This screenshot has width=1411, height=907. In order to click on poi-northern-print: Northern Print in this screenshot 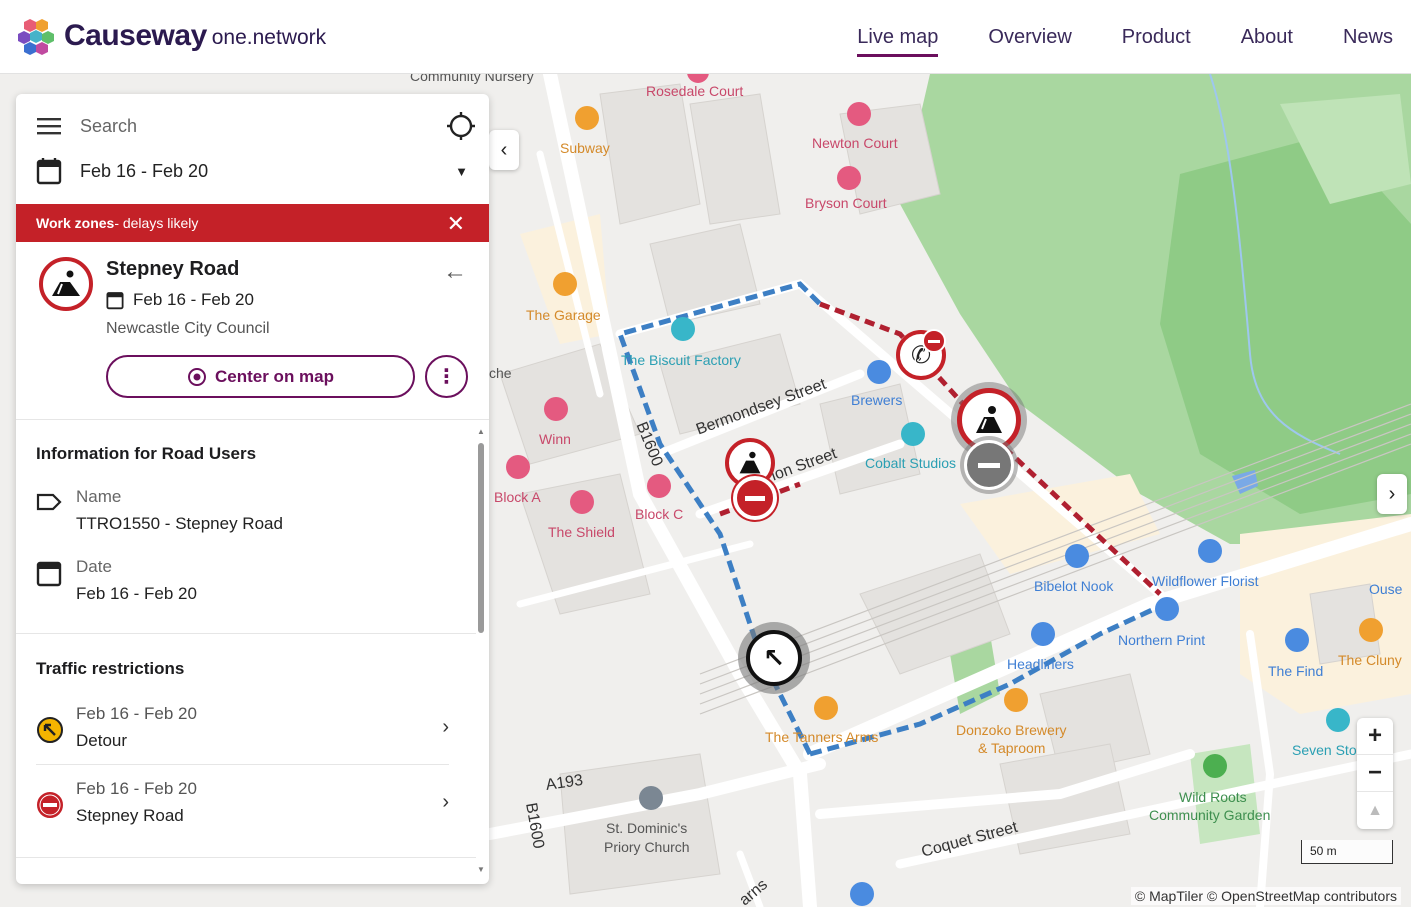, I will do `click(1161, 640)`.